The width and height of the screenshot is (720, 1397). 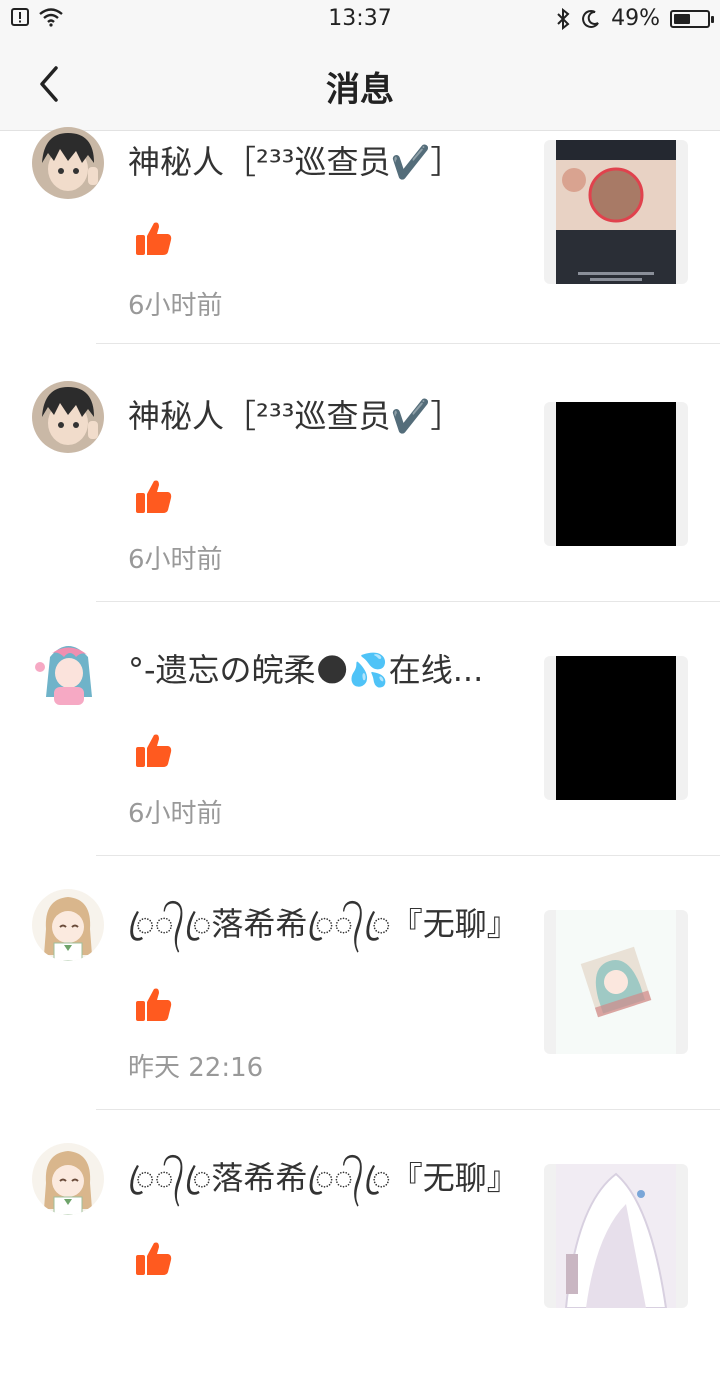 I want to click on bluetooth-icon, so click(x=563, y=18).